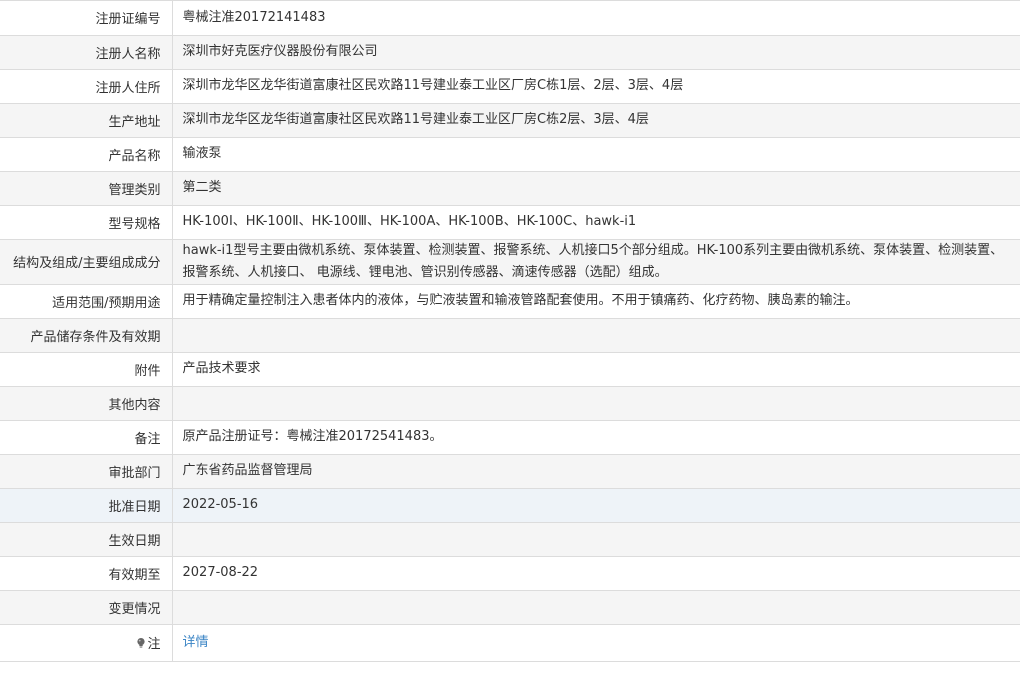  I want to click on row-label: 型号规格, so click(86, 222).